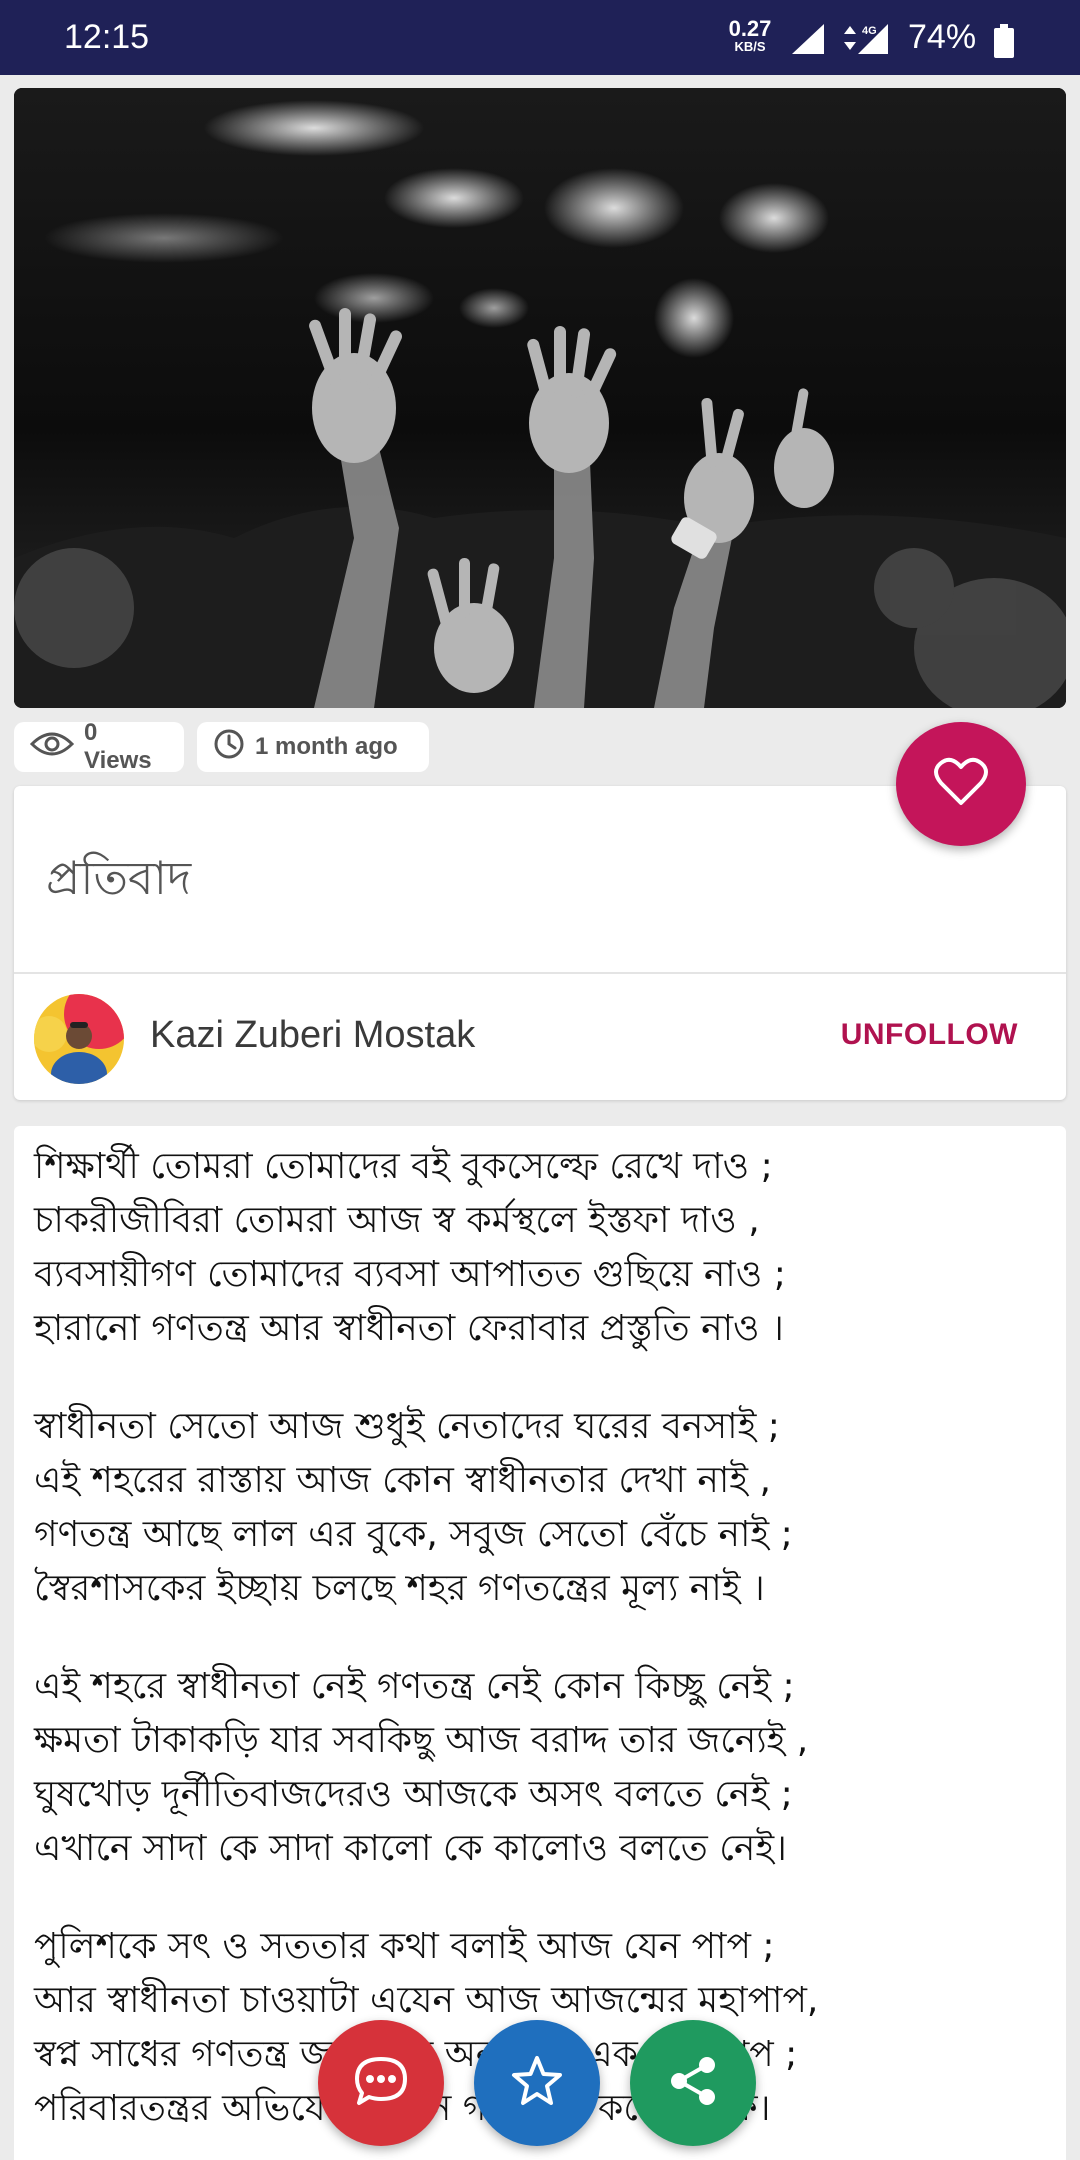  What do you see at coordinates (864, 41) in the screenshot?
I see `cellular-signal-icon: 4G` at bounding box center [864, 41].